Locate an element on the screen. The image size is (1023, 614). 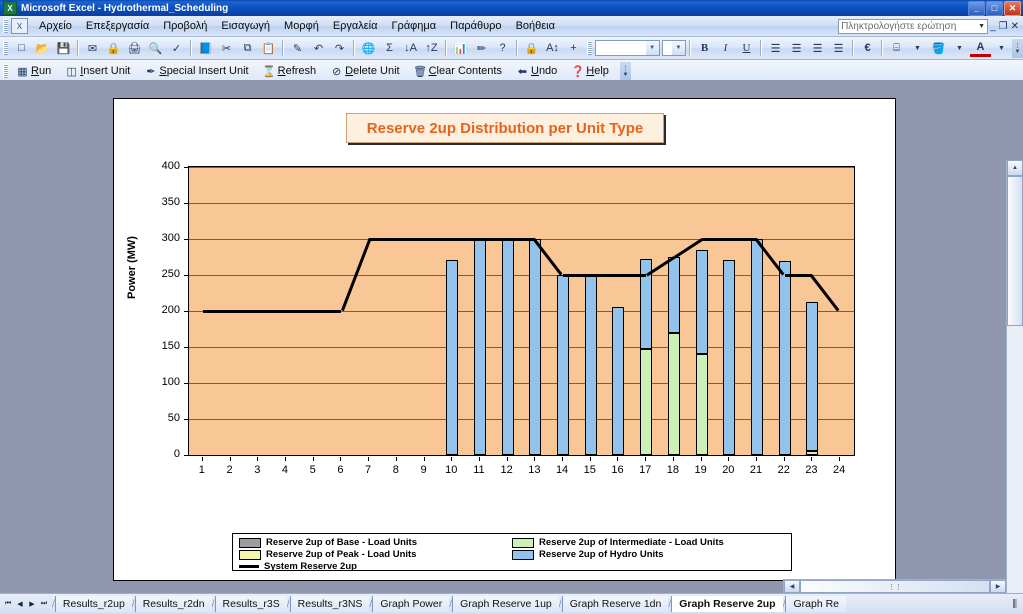
standard-toolbar-grip is located at coordinates (5, 48).